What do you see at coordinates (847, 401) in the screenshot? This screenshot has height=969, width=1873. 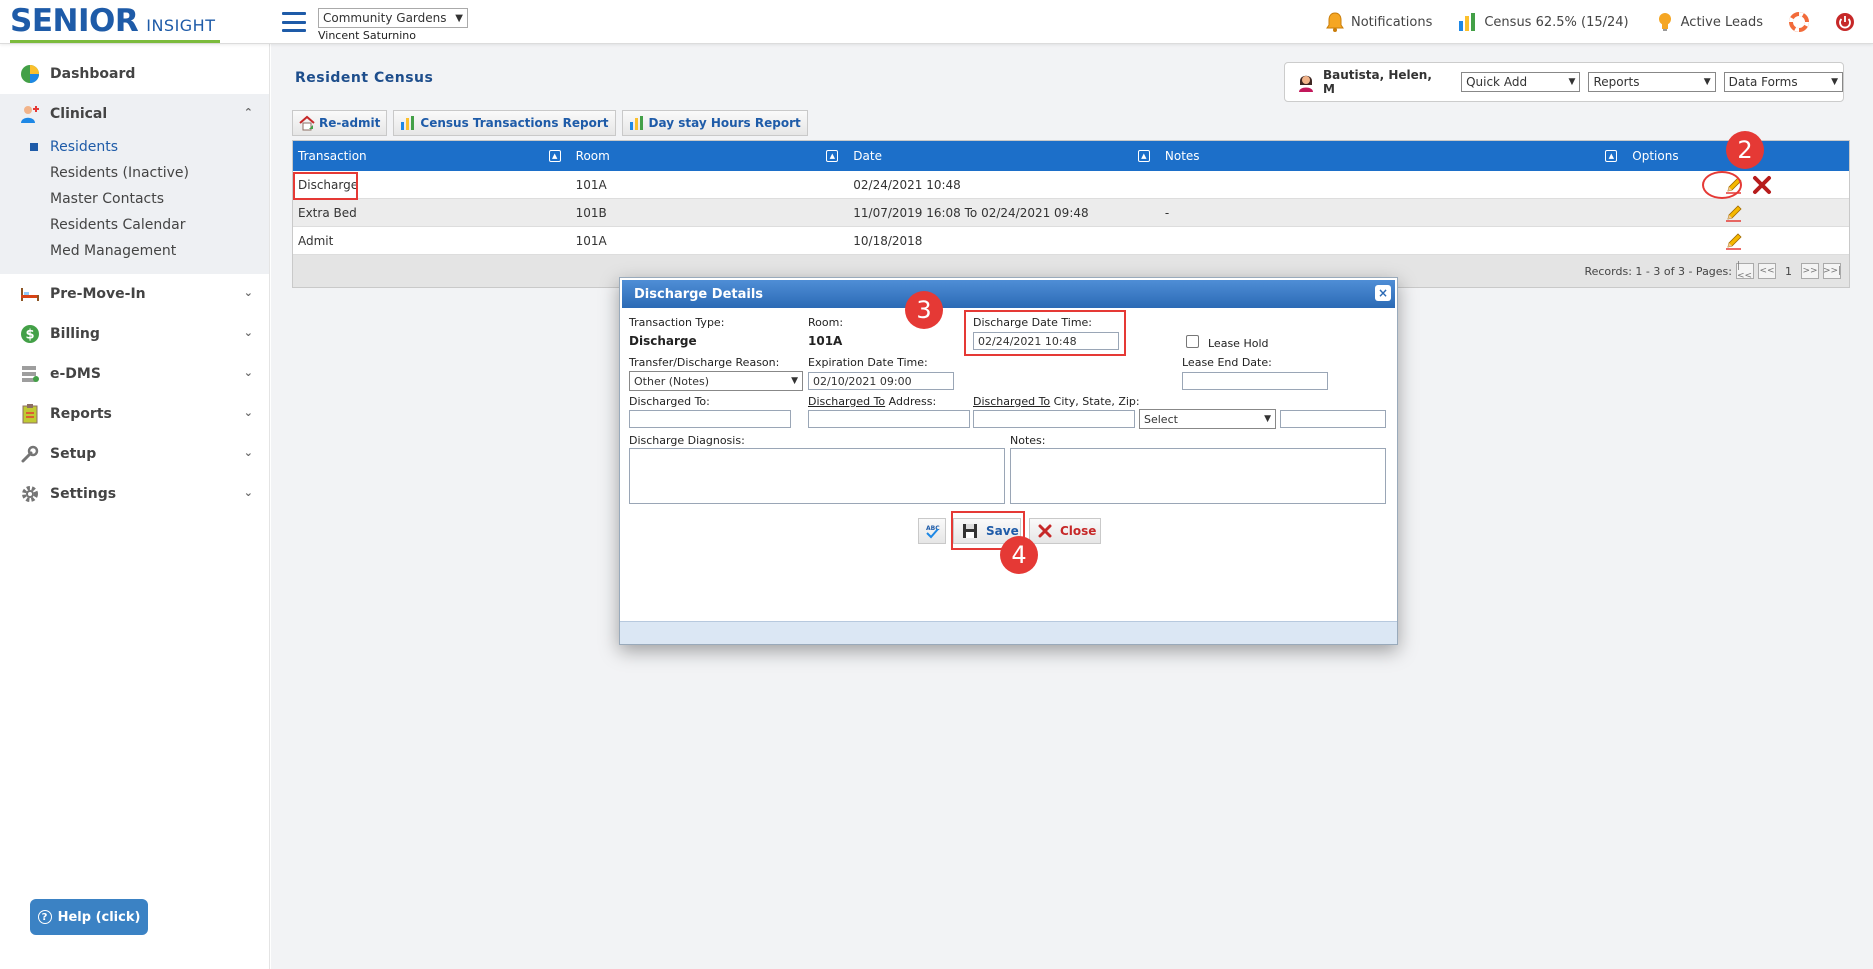 I see `label-underlined: Discharged To` at bounding box center [847, 401].